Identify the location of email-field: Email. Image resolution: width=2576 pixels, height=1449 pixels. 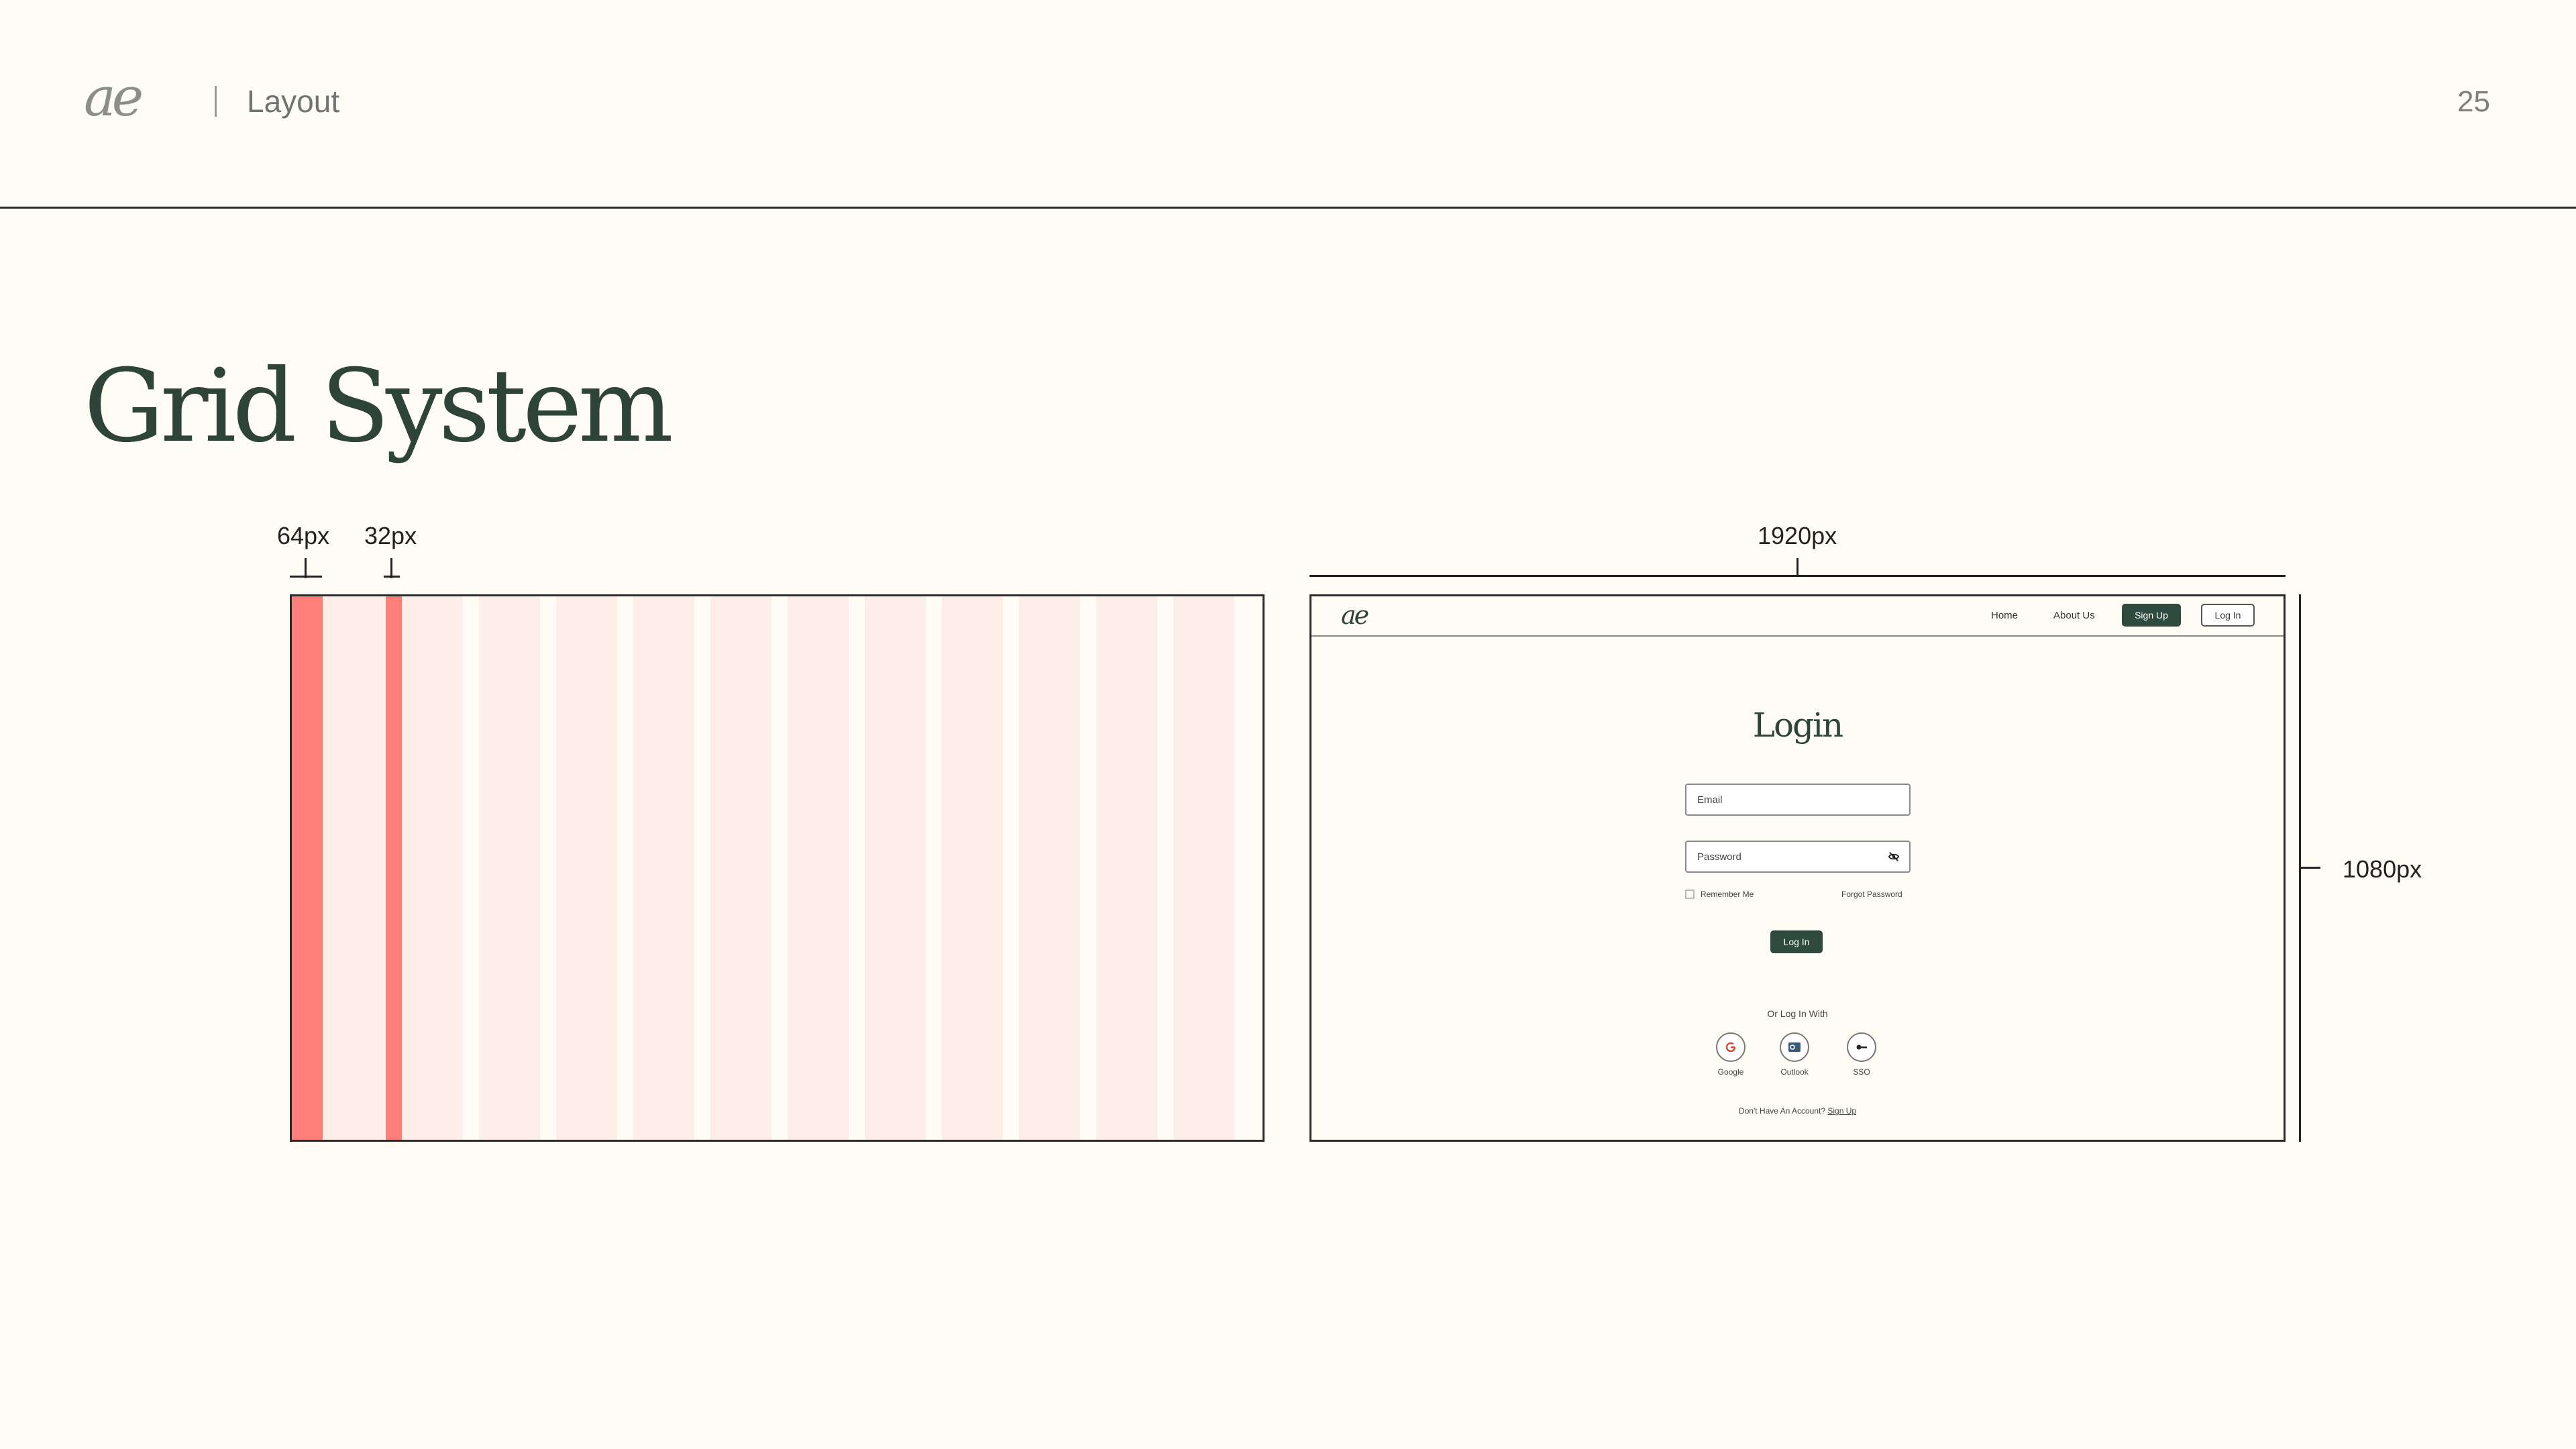
(1798, 800).